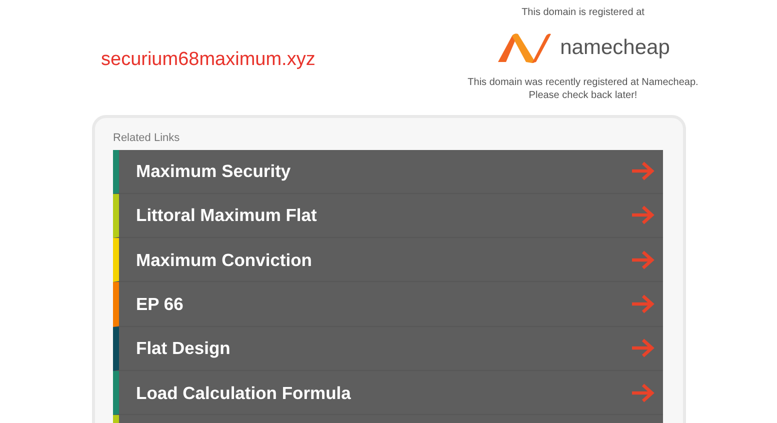 The image size is (777, 423). What do you see at coordinates (388, 348) in the screenshot?
I see `related-link: Flat Design` at bounding box center [388, 348].